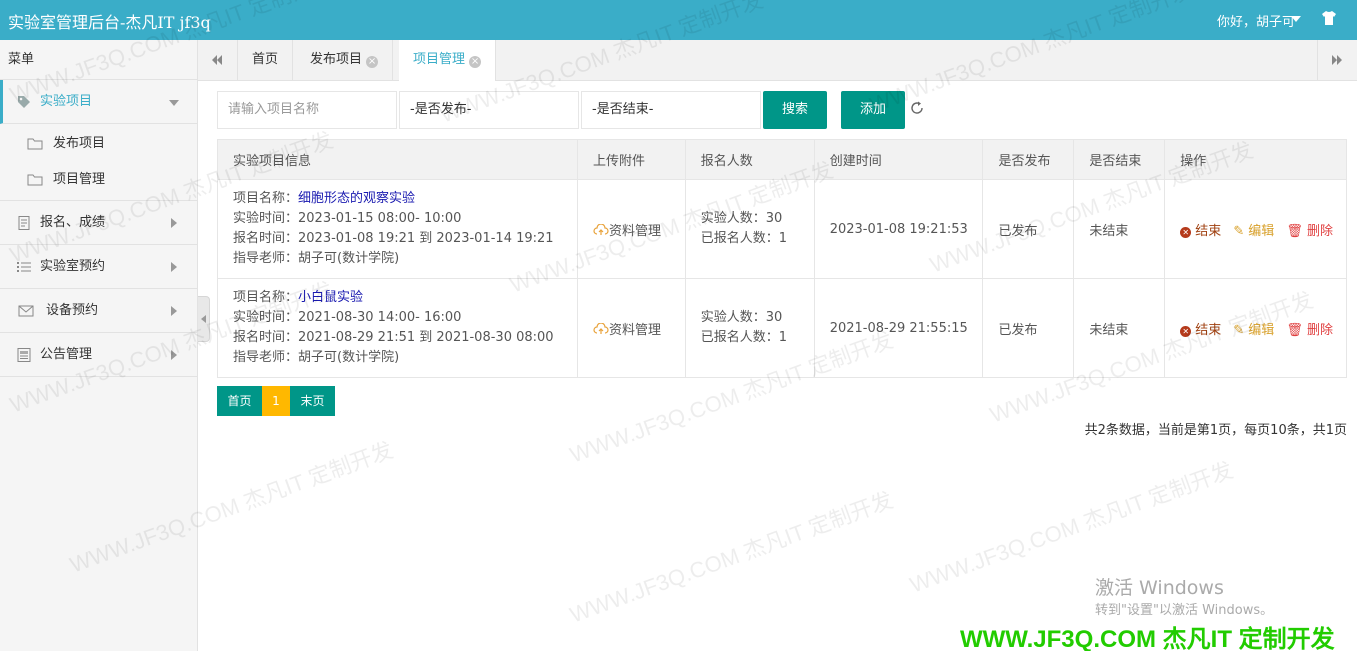  I want to click on project-name-link: 小白鼠实验, so click(330, 297).